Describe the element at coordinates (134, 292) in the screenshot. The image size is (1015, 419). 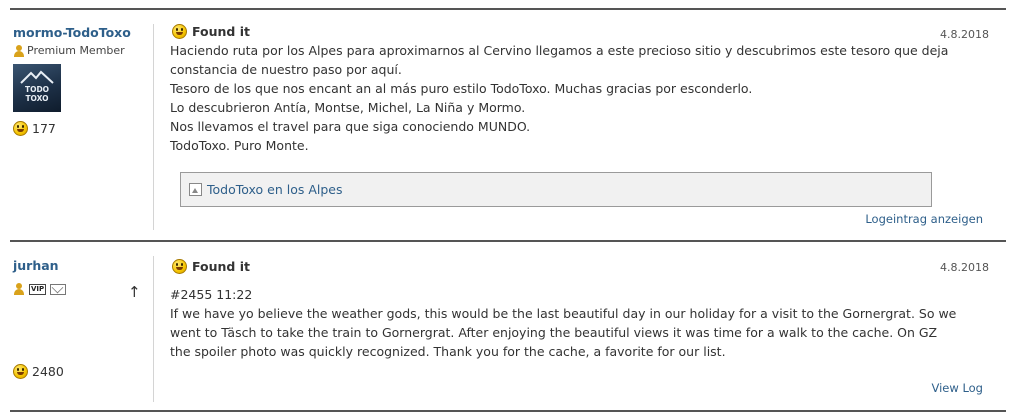
I see `arrow-up-icon: ↑` at that location.